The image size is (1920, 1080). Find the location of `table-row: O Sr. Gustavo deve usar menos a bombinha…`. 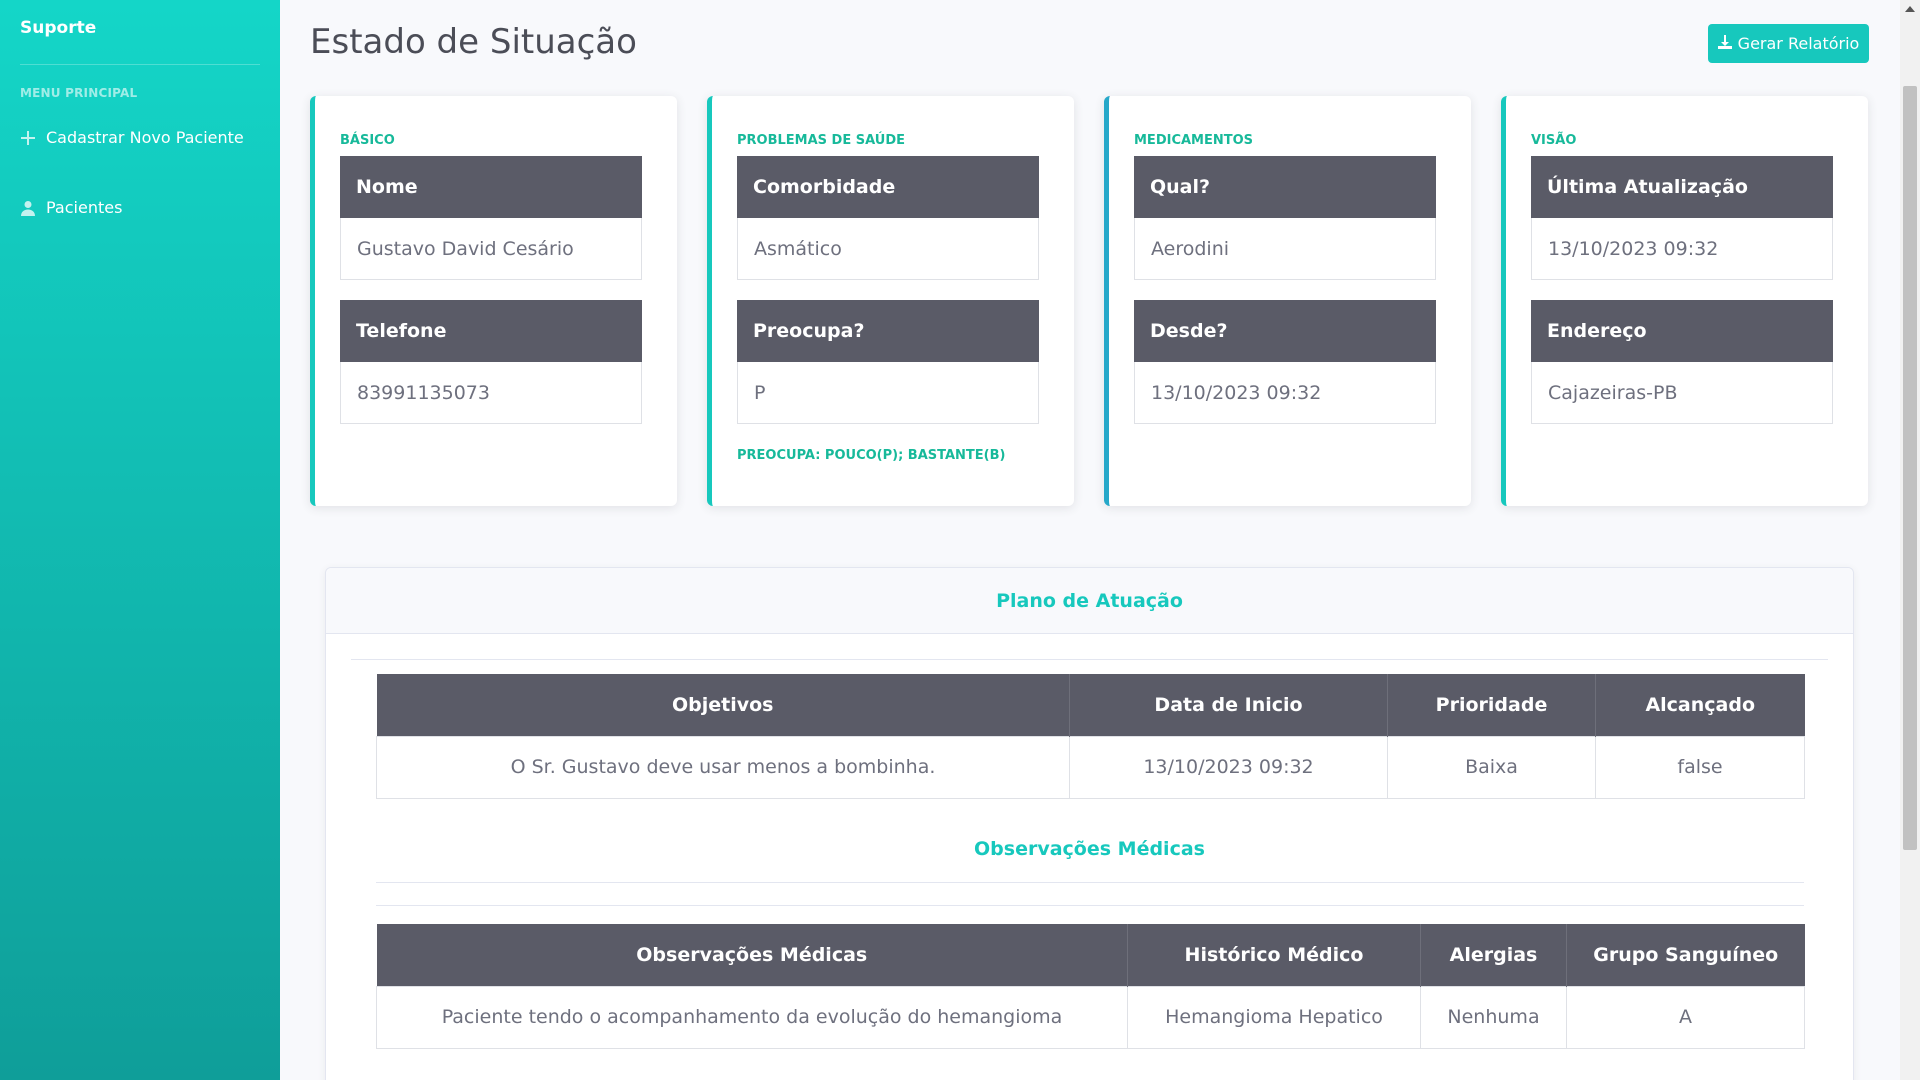

table-row: O Sr. Gustavo deve usar menos a bombinha… is located at coordinates (1090, 767).